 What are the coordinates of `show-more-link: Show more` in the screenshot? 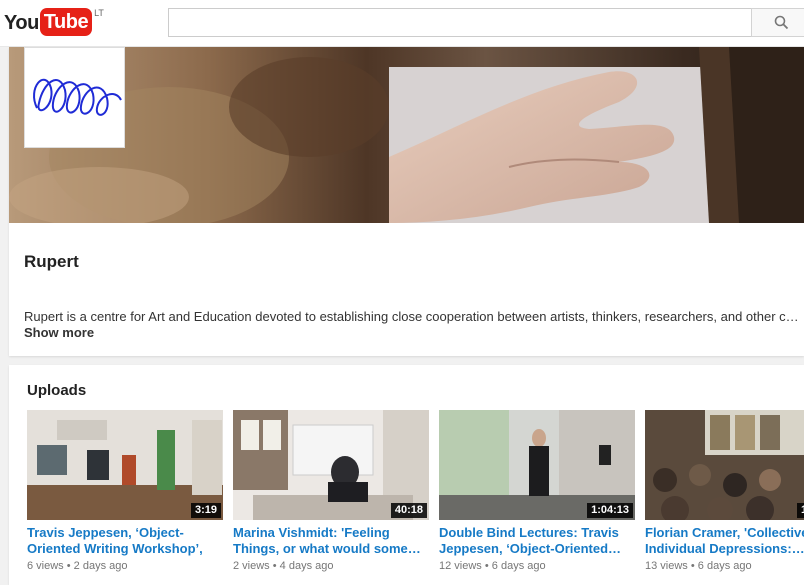 It's located at (59, 332).